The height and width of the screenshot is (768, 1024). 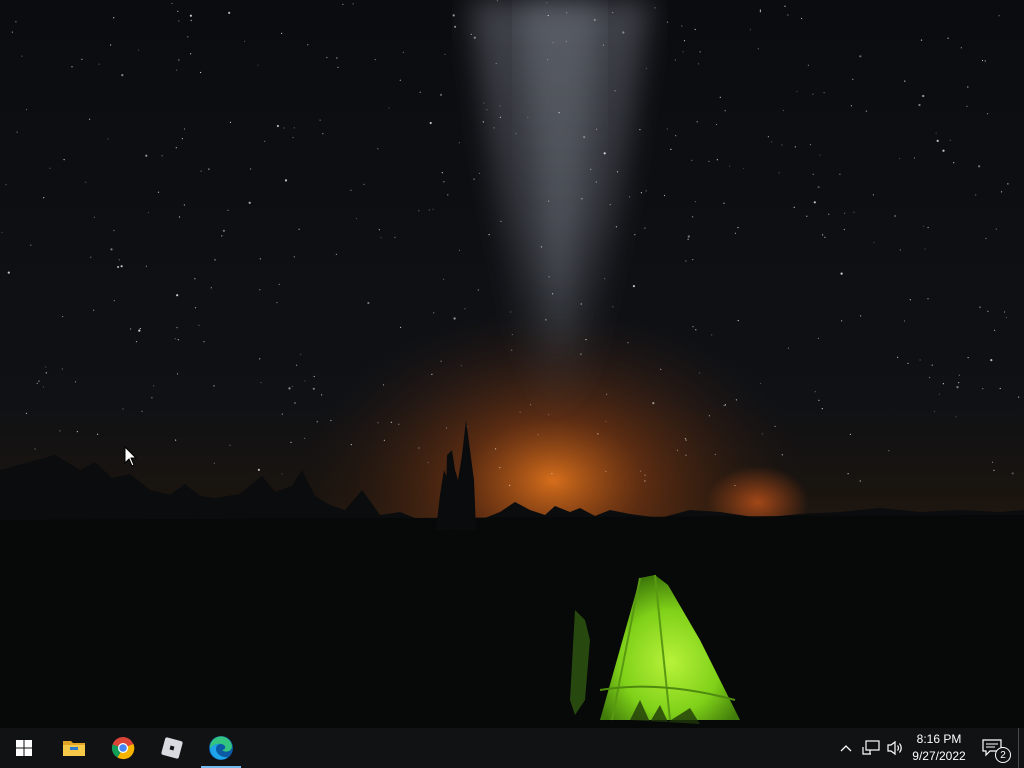 I want to click on start-button, so click(x=24, y=748).